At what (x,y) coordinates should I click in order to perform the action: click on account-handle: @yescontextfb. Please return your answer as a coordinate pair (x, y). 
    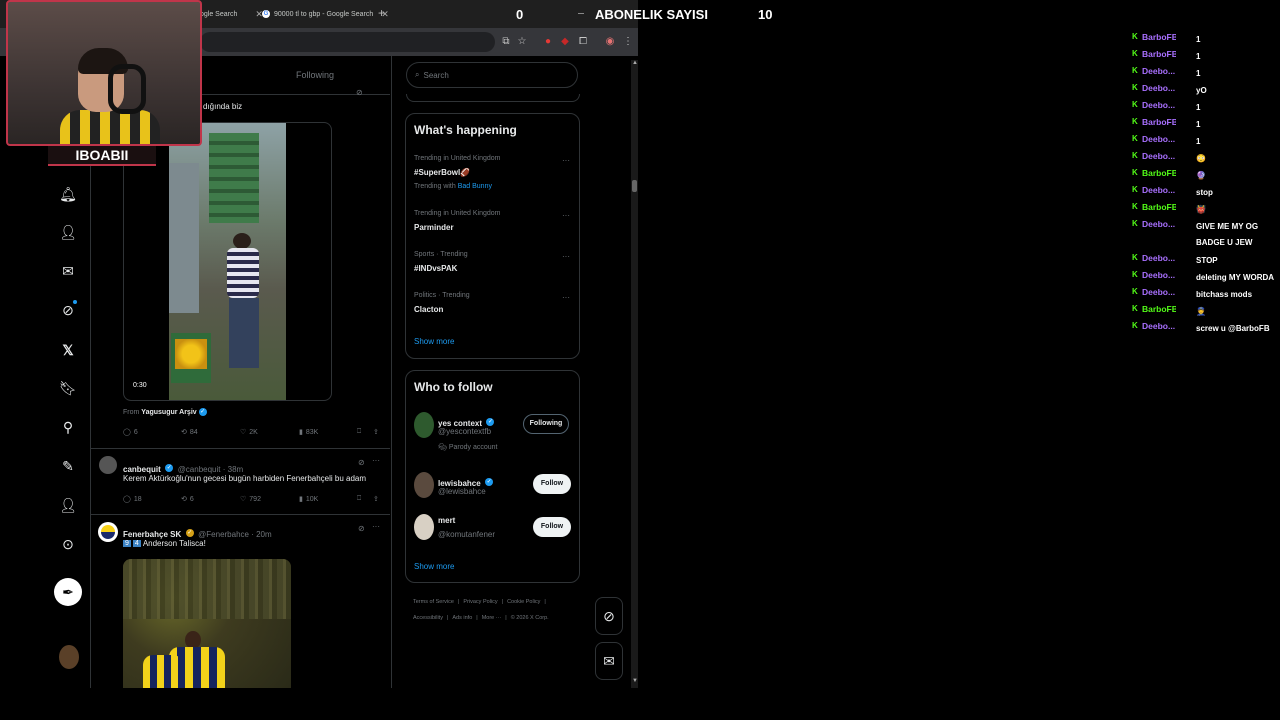
    Looking at the image, I should click on (464, 431).